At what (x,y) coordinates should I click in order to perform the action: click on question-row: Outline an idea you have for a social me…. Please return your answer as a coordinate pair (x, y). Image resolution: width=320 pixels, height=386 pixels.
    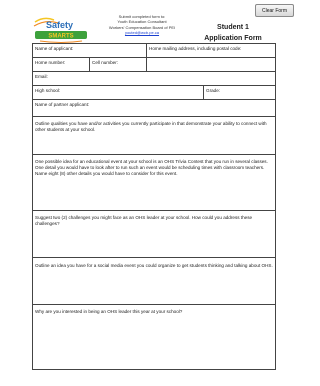
    Looking at the image, I should click on (154, 281).